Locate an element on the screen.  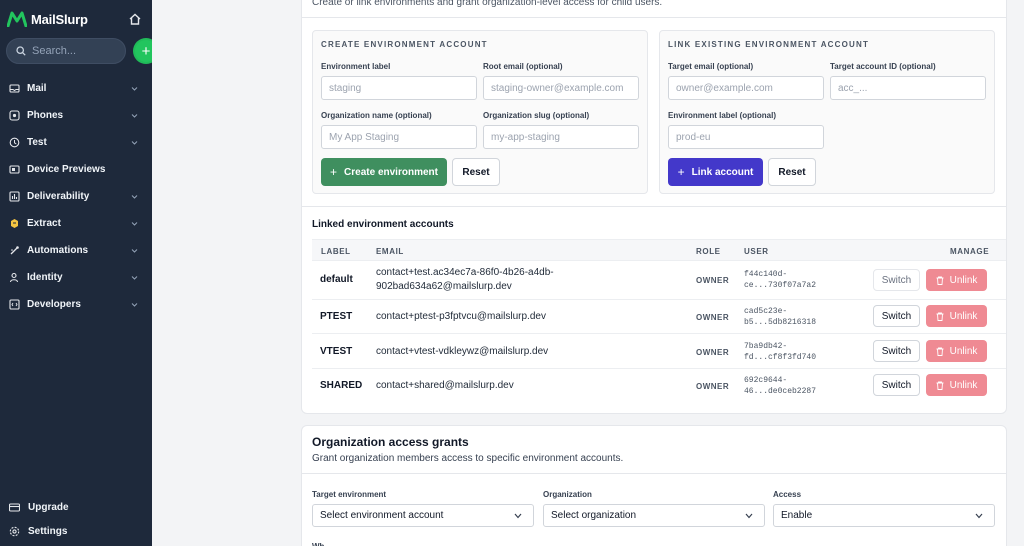
home-icon is located at coordinates (135, 19).